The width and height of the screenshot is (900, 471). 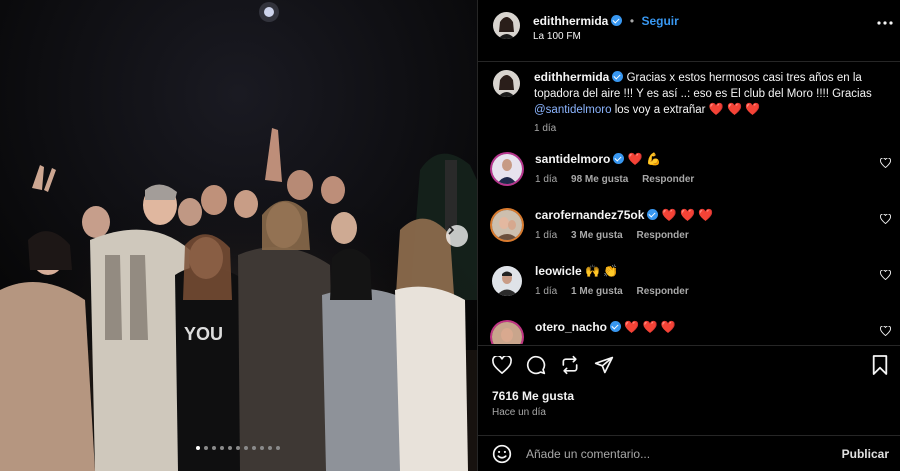 What do you see at coordinates (597, 291) in the screenshot?
I see `comment-likes: 1 Me gusta` at bounding box center [597, 291].